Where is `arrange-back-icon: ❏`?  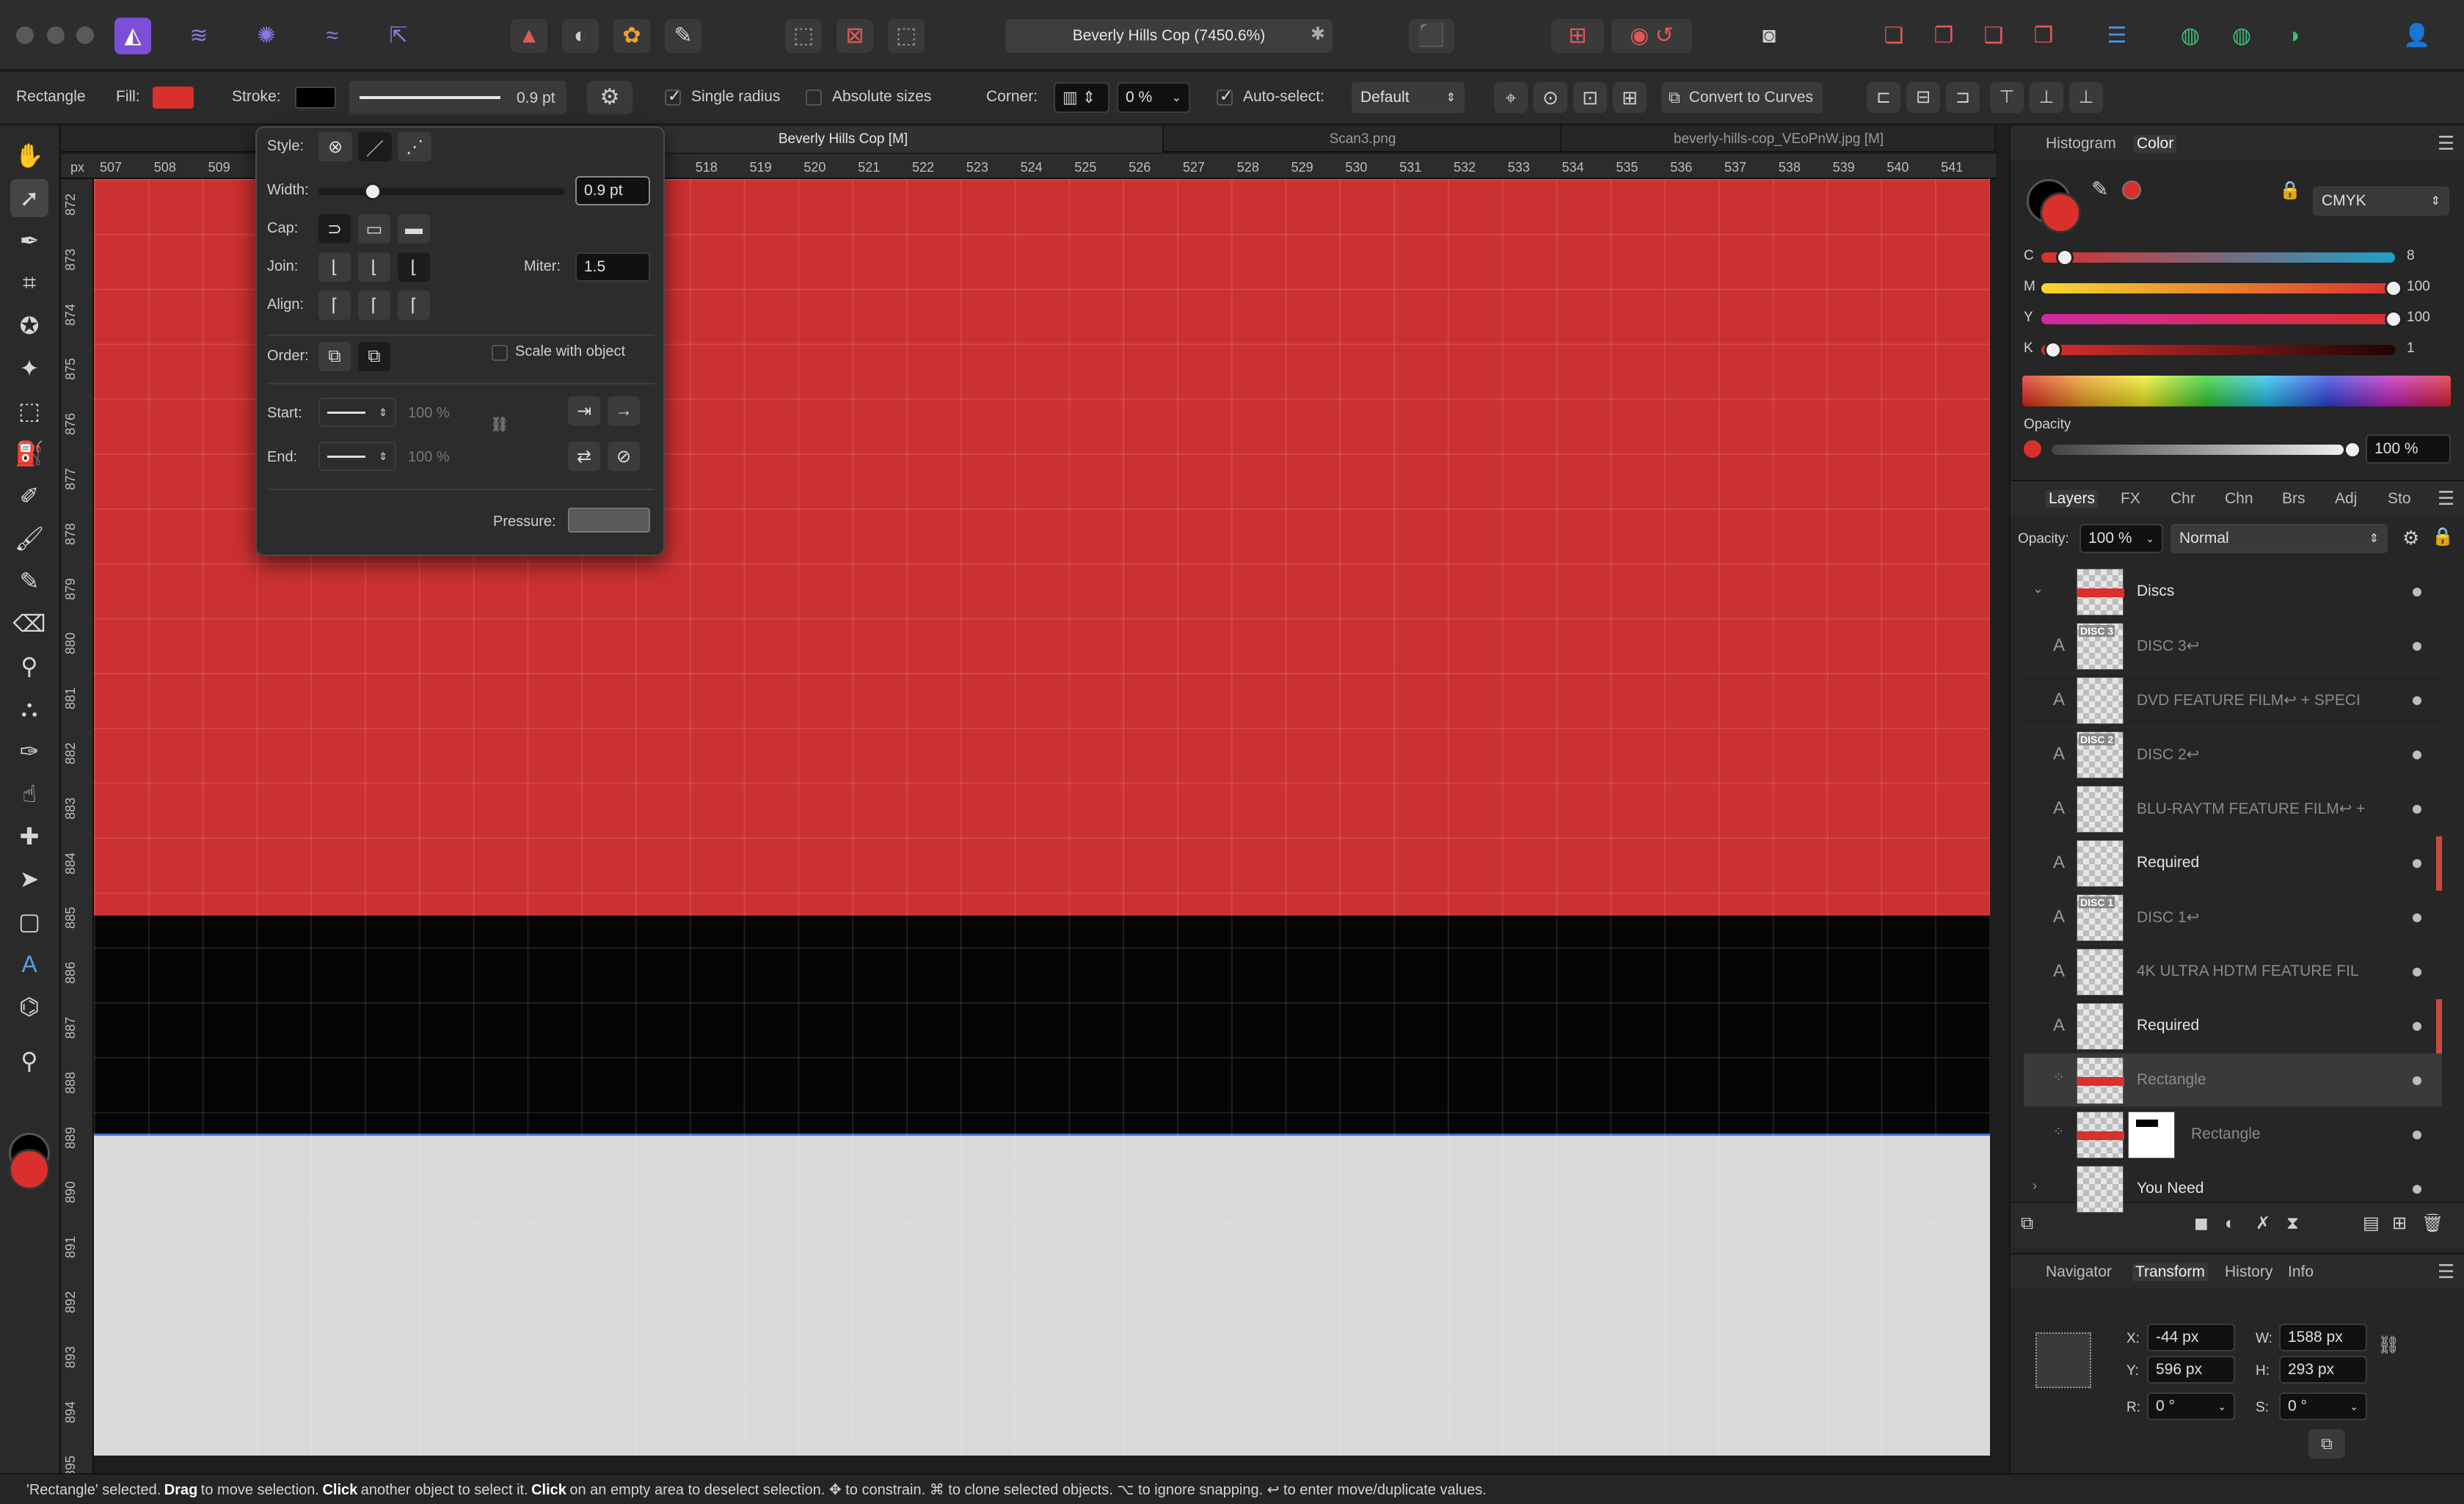 arrange-back-icon: ❏ is located at coordinates (1894, 36).